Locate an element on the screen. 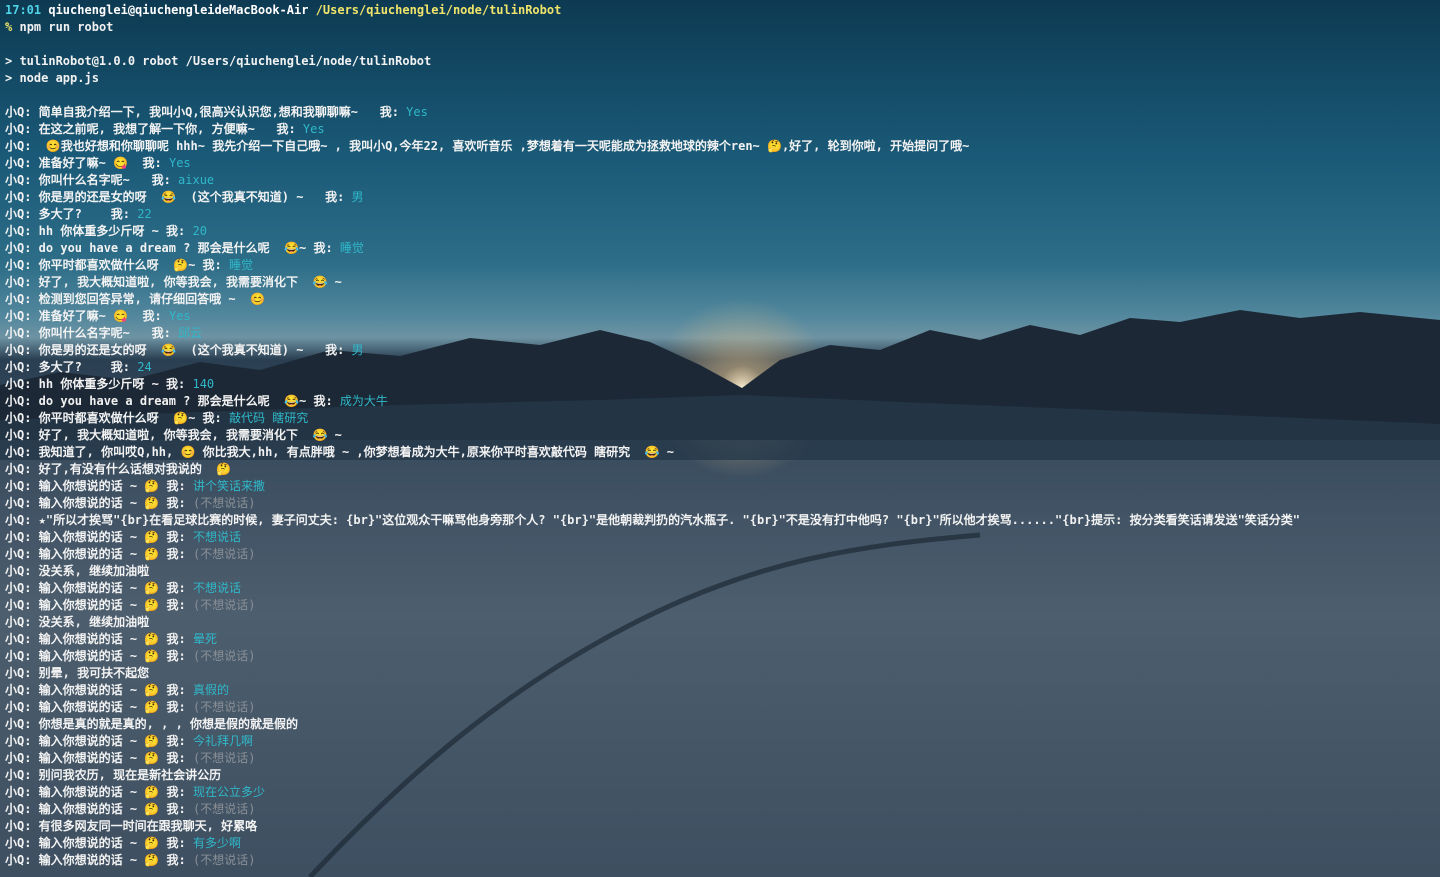 The image size is (1440, 877). command-text: npm run robot is located at coordinates (66, 27).